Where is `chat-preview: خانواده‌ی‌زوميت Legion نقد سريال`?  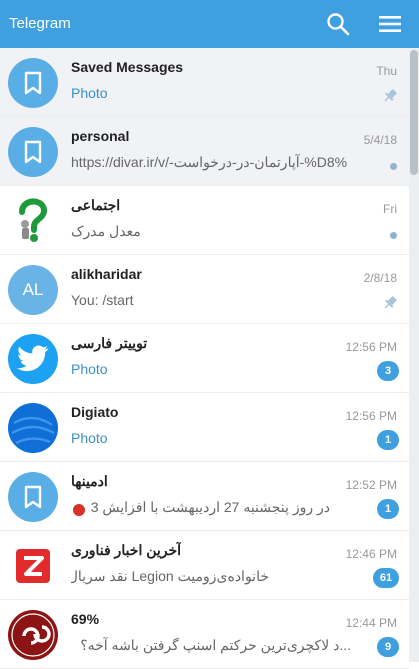
chat-preview: خانواده‌ی‌زوميت Legion نقد سريال is located at coordinates (170, 576).